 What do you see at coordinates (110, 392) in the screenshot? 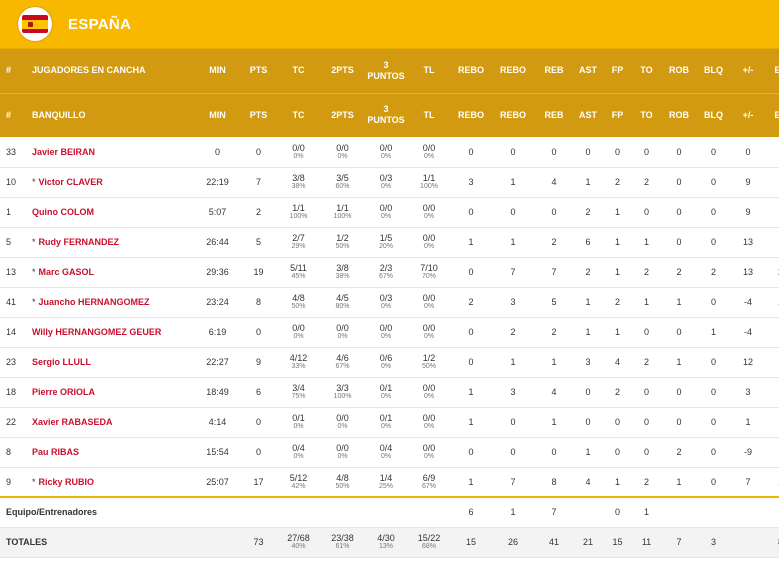
I see `player-name-link: Pierre ORIOLA` at bounding box center [110, 392].